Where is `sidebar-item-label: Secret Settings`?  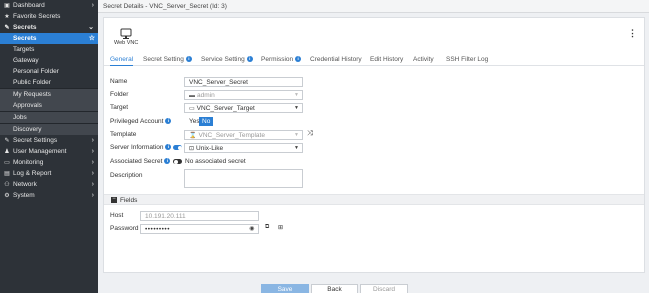
sidebar-item-label: Secret Settings is located at coordinates (35, 140).